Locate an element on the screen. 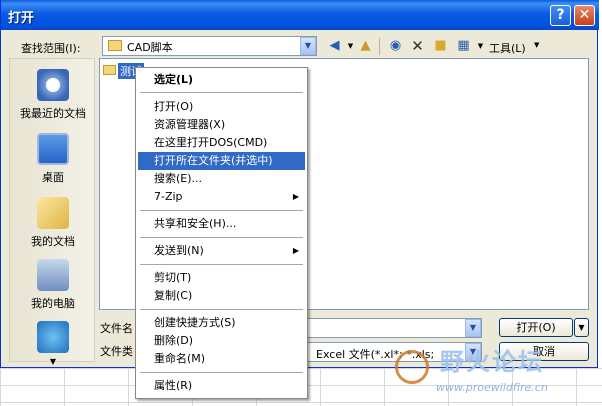  place-label: 桌面 is located at coordinates (53, 177).